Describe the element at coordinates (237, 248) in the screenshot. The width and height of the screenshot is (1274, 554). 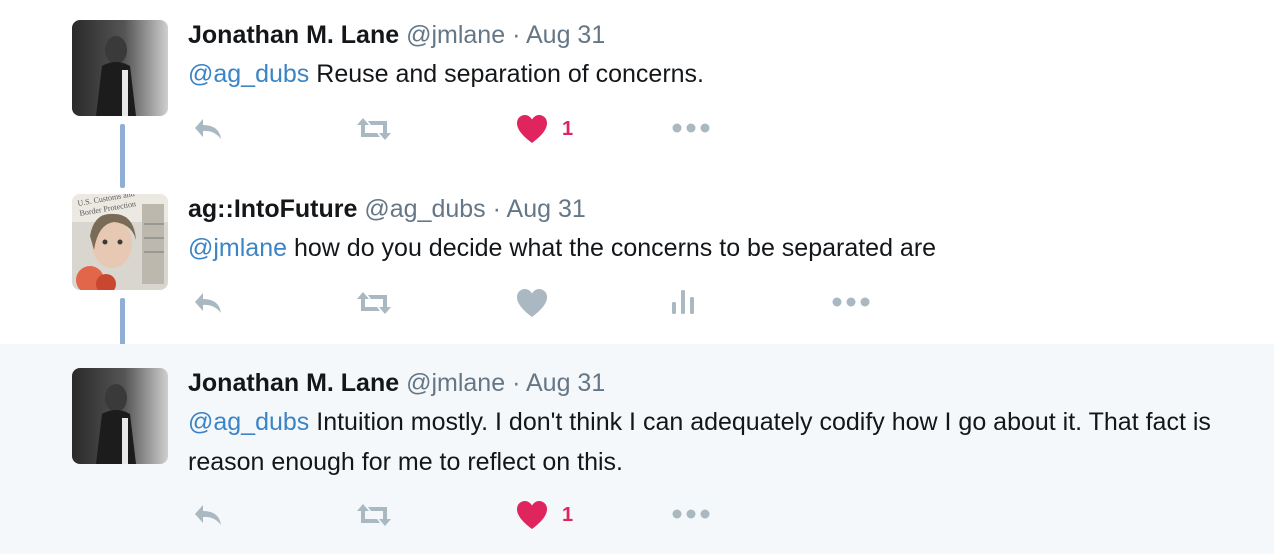
I see `mention-link: @jmlane` at that location.